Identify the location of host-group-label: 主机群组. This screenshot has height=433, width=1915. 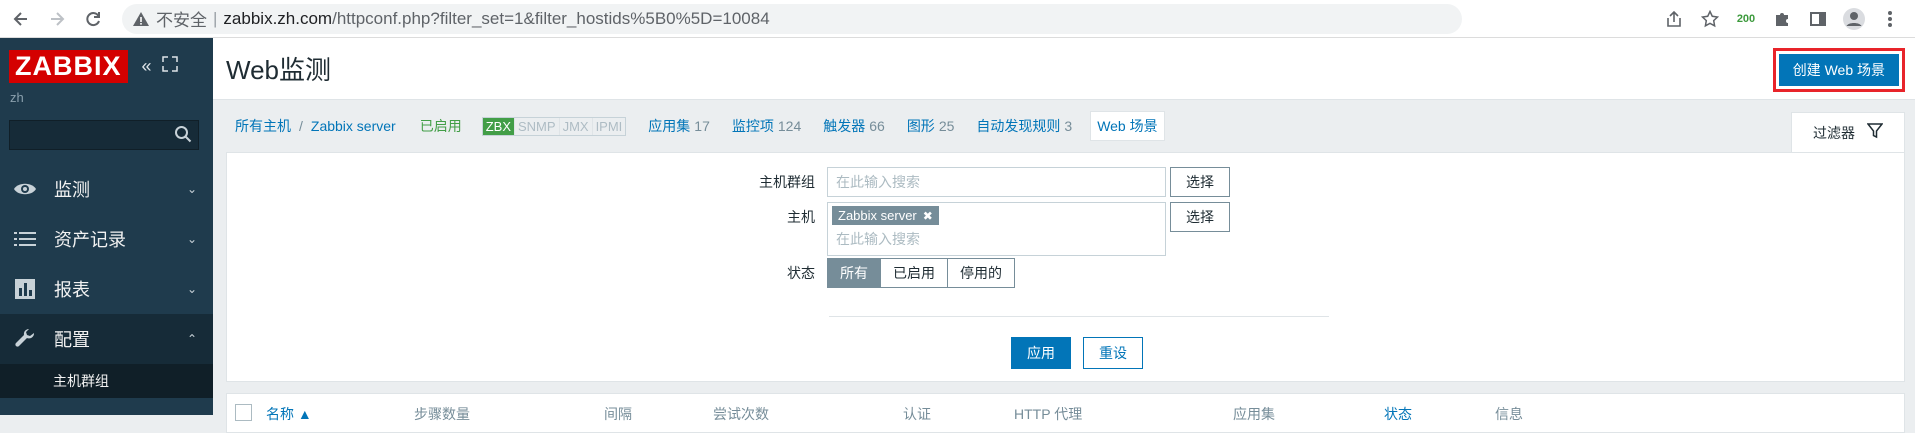
(787, 182).